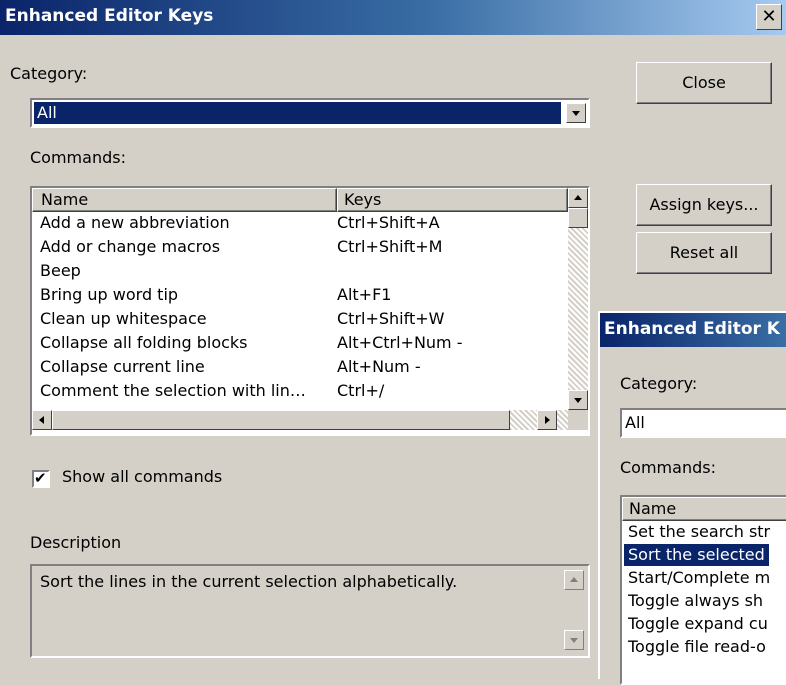 This screenshot has width=786, height=685. I want to click on command-name: Collapse current line, so click(122, 366).